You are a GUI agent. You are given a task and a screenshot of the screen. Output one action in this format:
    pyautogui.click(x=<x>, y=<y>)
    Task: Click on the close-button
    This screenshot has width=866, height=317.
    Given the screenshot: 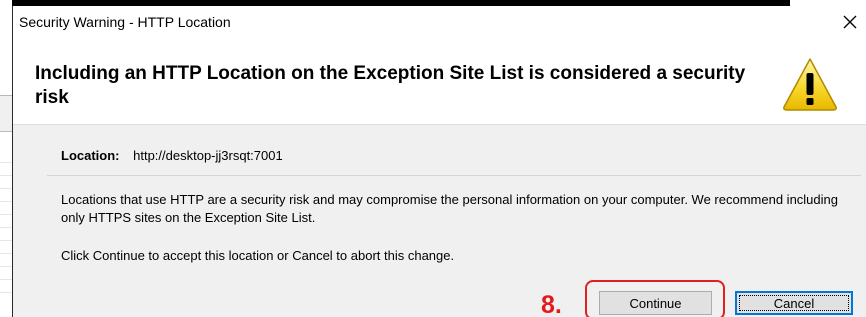 What is the action you would take?
    pyautogui.click(x=849, y=22)
    